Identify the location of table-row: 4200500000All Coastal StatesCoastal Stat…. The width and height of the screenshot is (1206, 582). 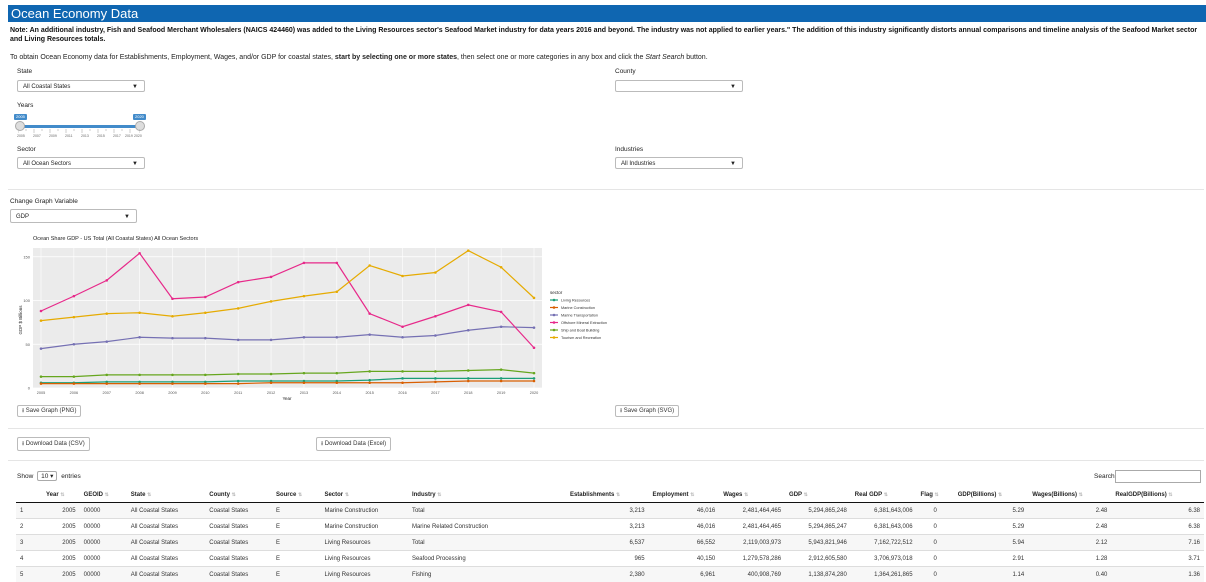
(610, 559).